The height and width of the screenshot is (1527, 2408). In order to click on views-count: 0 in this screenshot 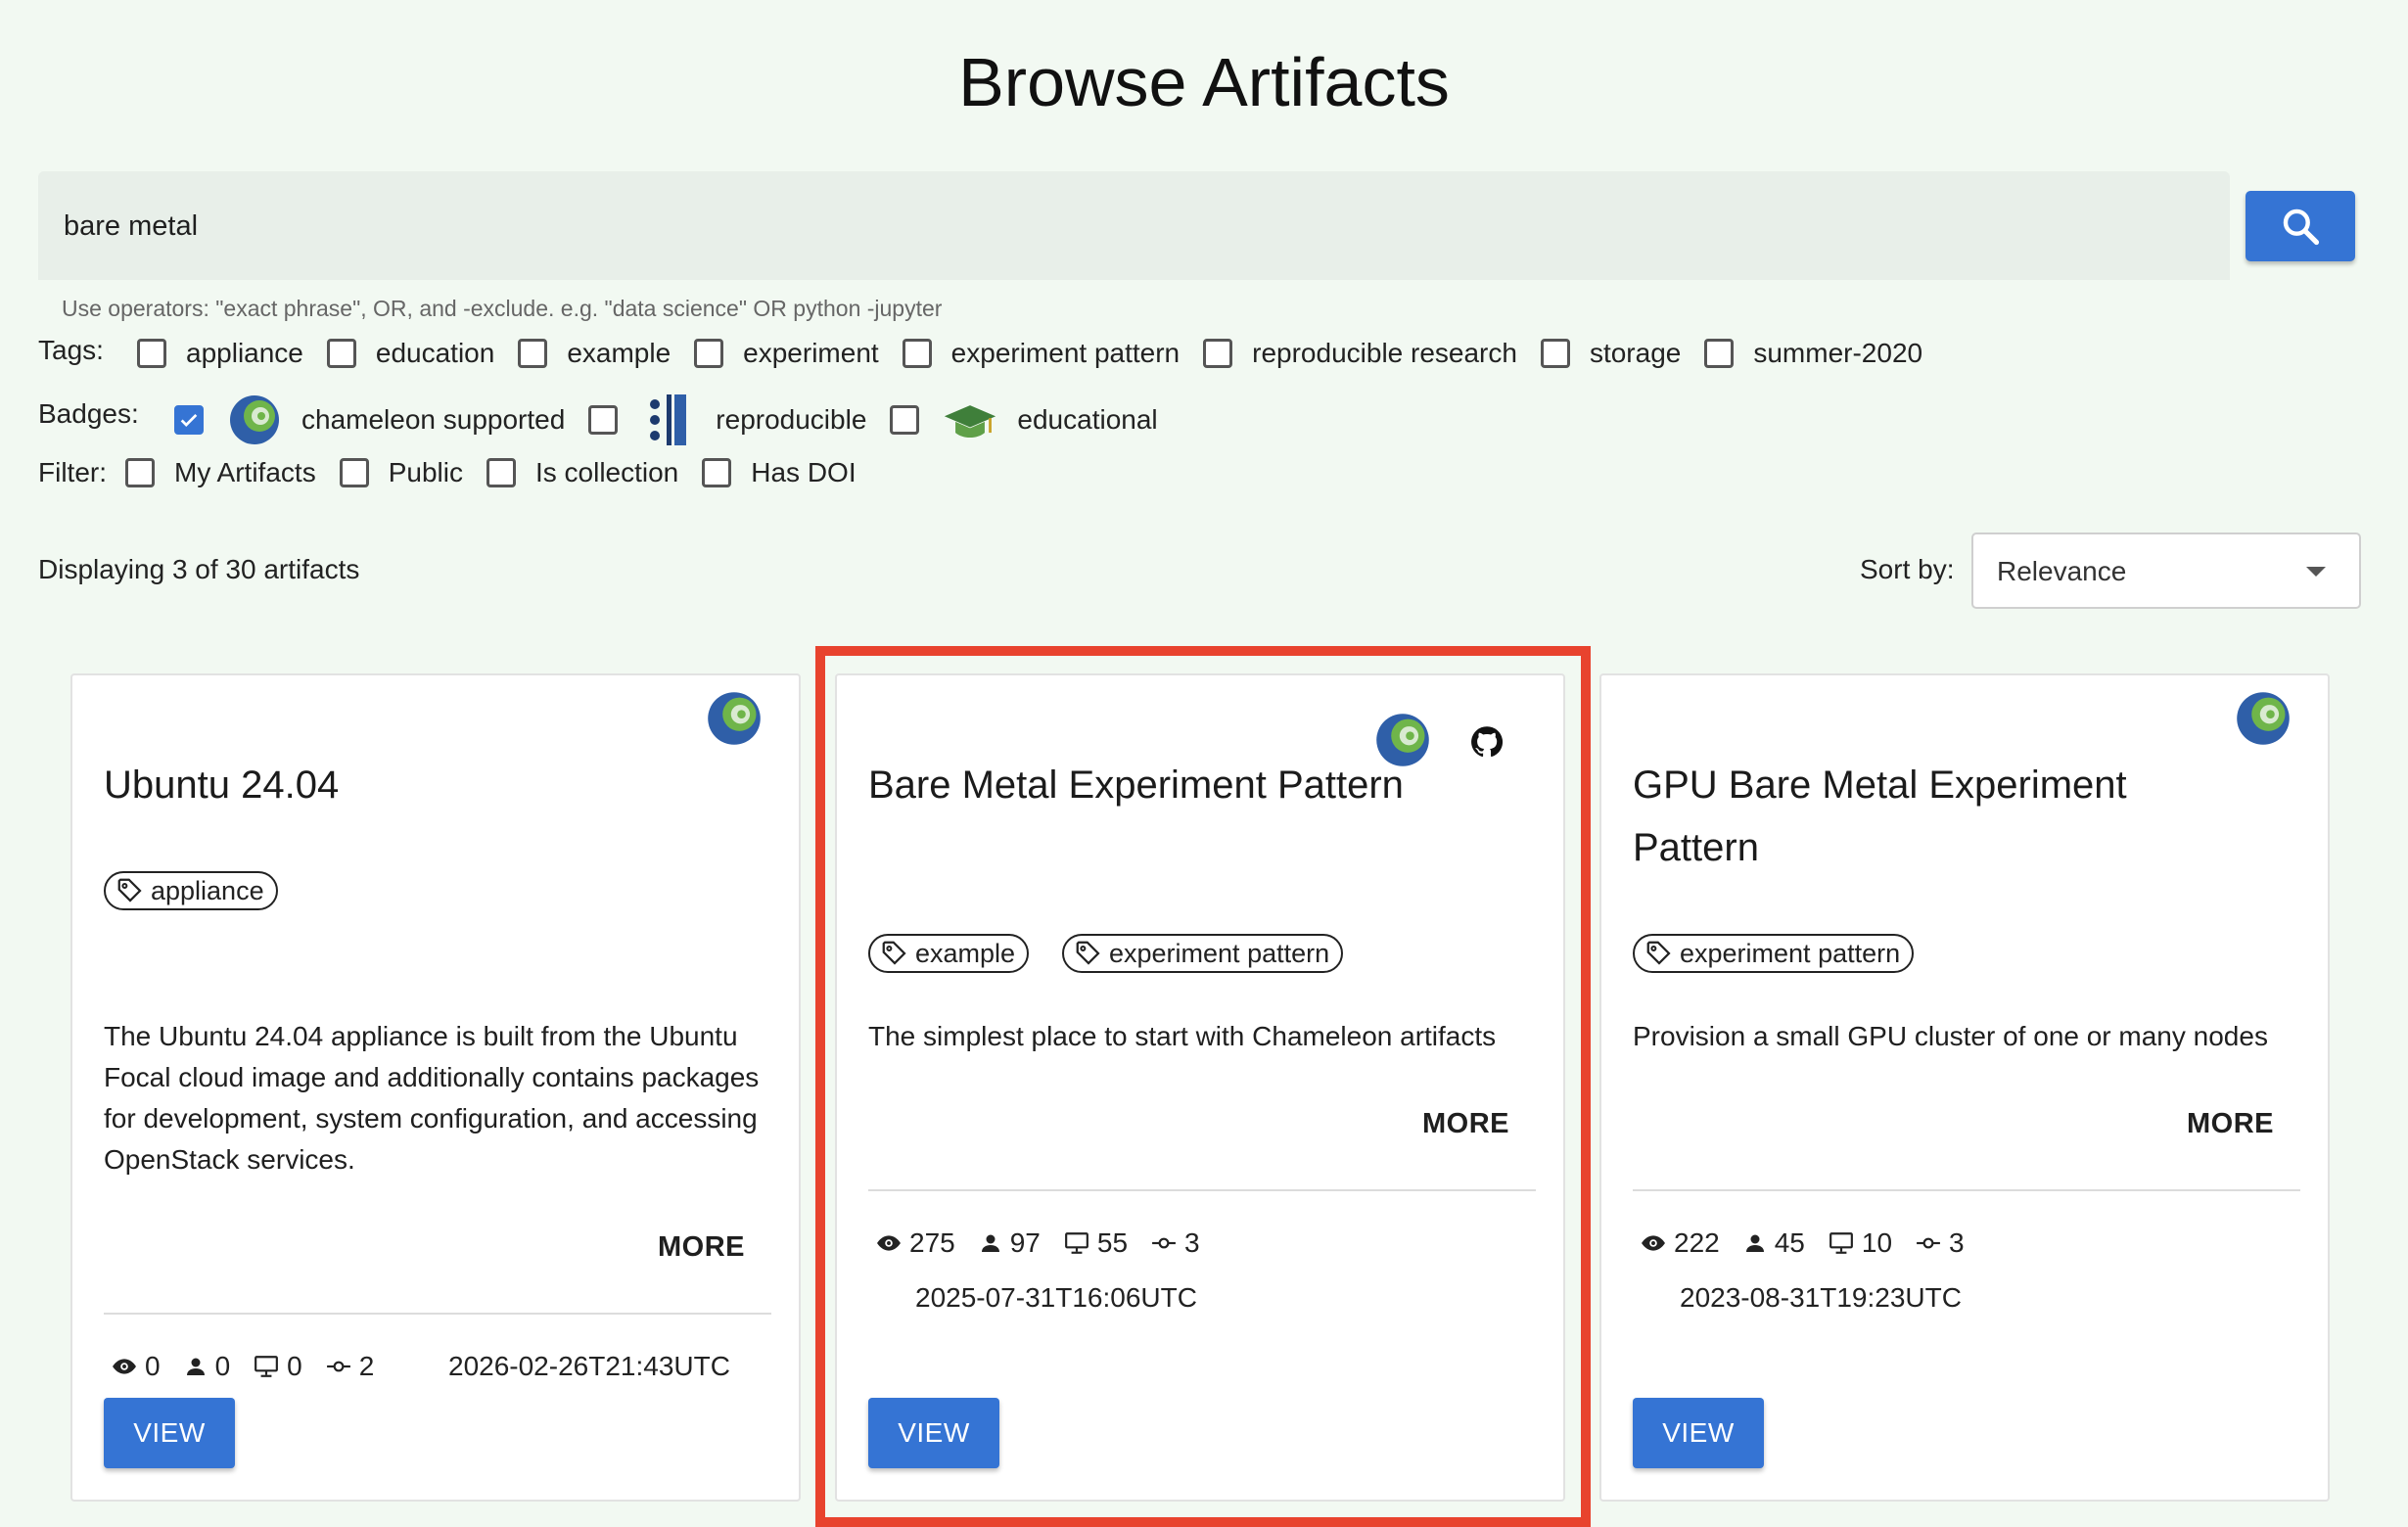, I will do `click(153, 1366)`.